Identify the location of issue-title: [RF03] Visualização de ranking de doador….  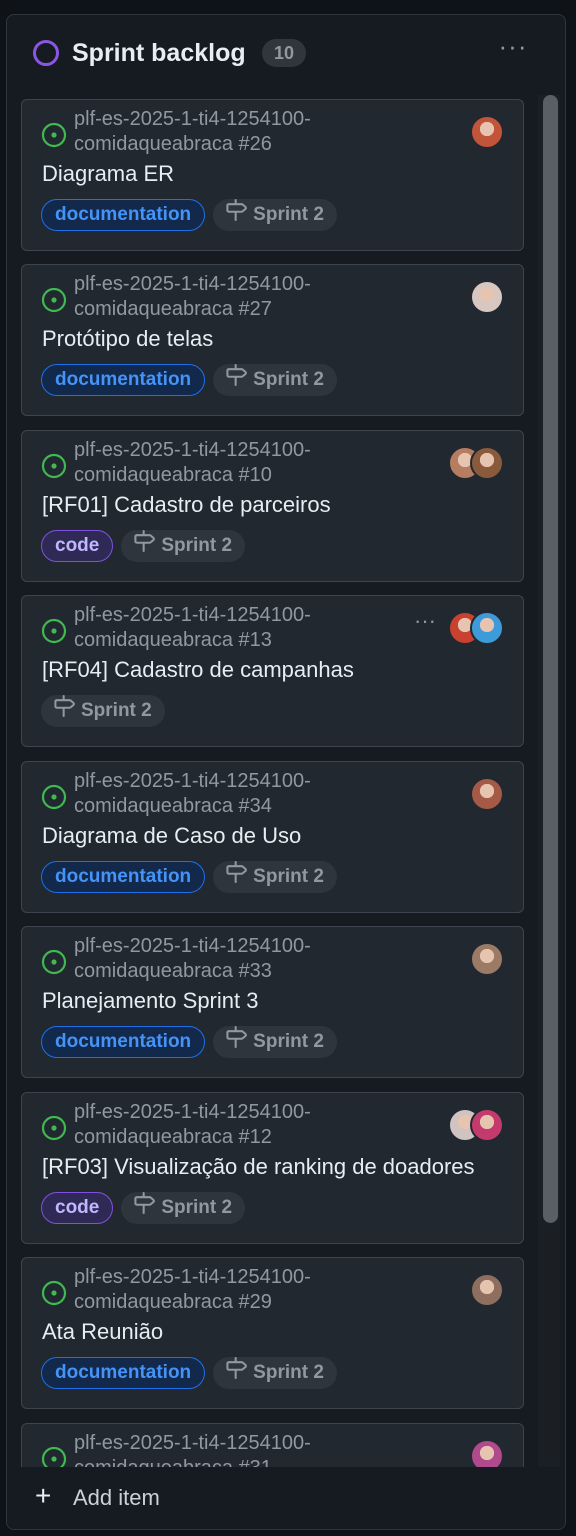
(277, 1167).